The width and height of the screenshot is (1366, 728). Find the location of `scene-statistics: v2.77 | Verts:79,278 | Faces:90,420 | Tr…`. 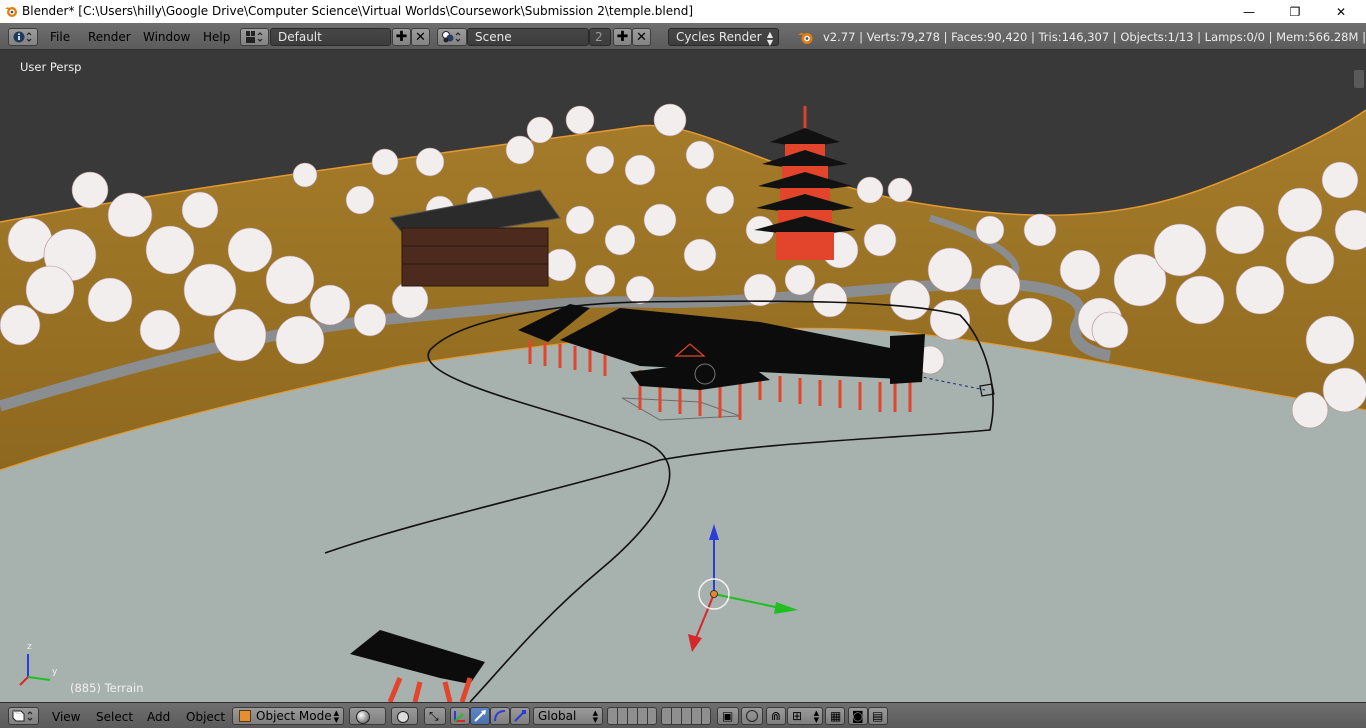

scene-statistics: v2.77 | Verts:79,278 | Faces:90,420 | Tr… is located at coordinates (1094, 37).